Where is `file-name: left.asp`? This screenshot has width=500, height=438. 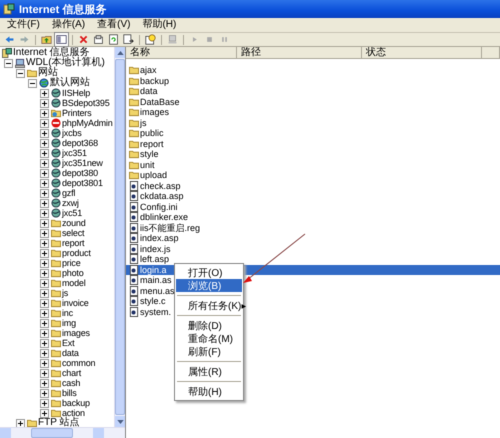
file-name: left.asp is located at coordinates (155, 259).